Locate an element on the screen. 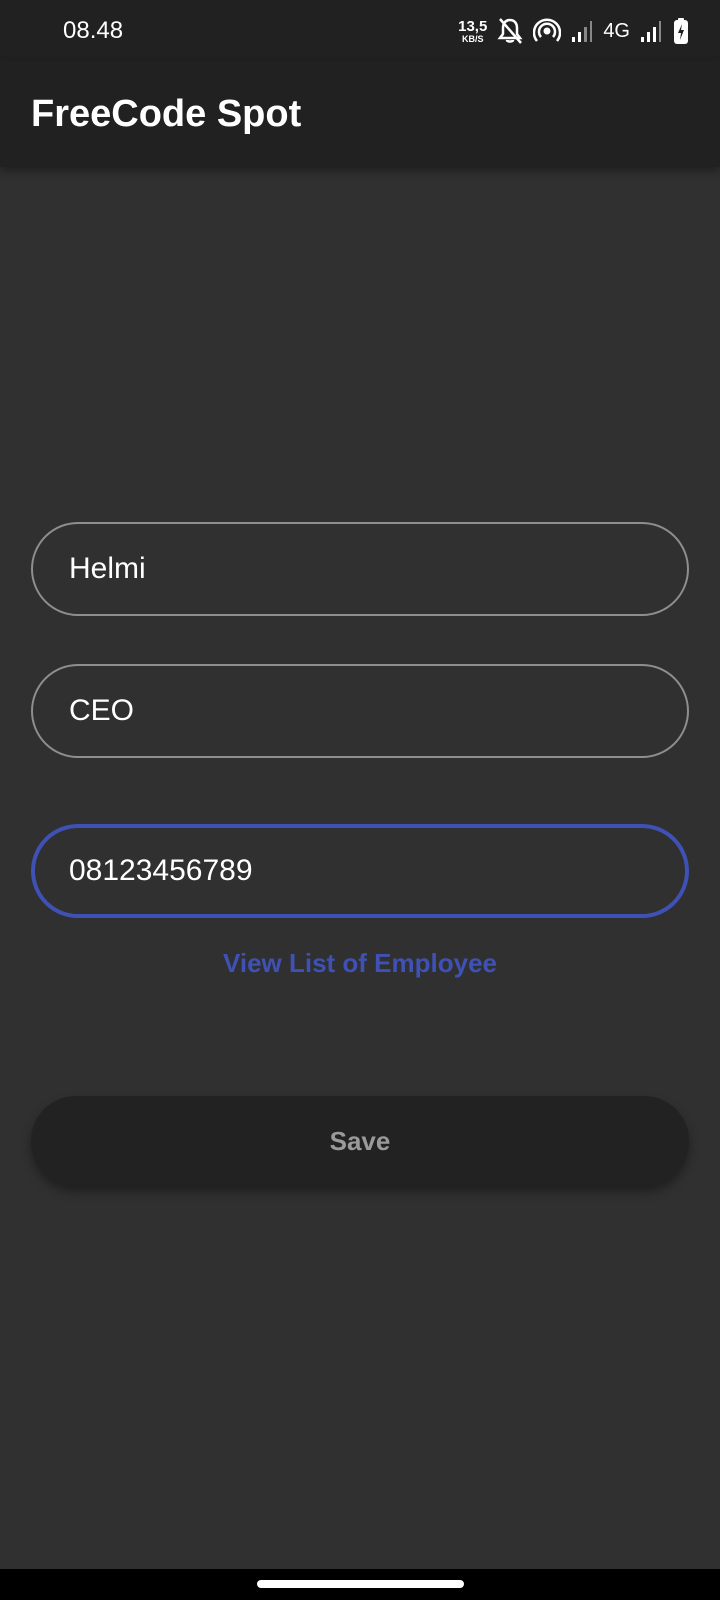 This screenshot has height=1600, width=720. phone-field is located at coordinates (360, 871).